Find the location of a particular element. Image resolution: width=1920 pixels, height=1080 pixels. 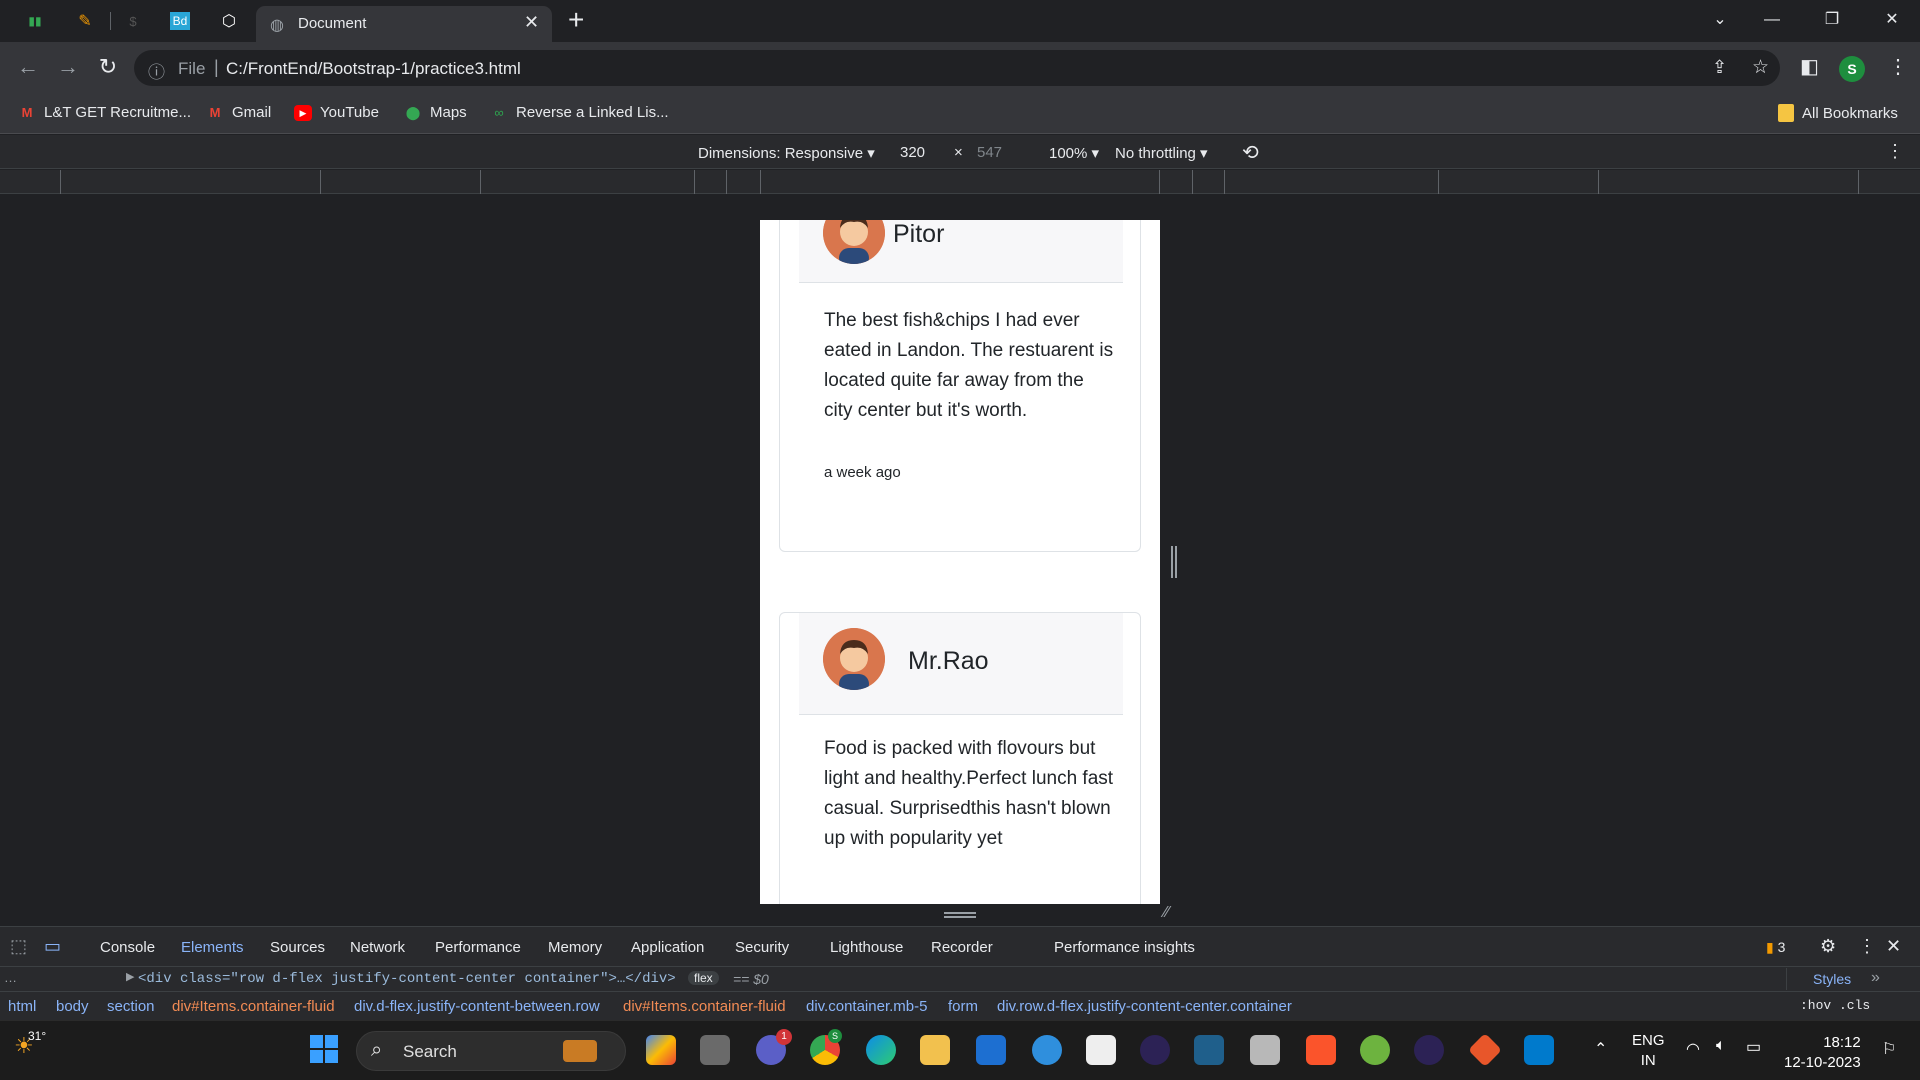

tab-application: Application is located at coordinates (667, 947).